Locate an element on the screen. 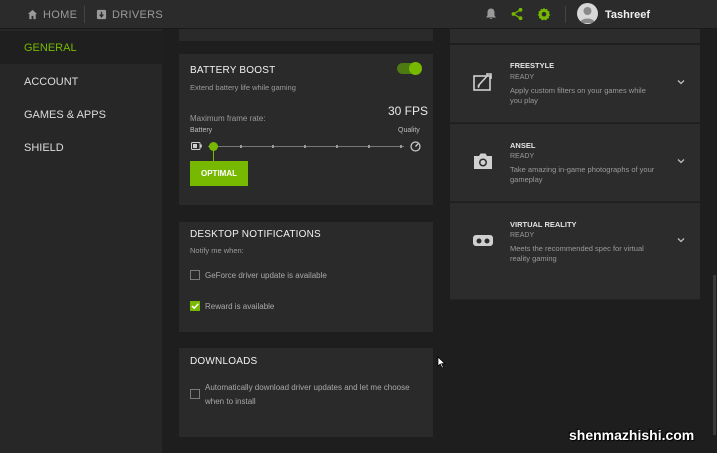 The image size is (717, 453). slider-thumb-stem is located at coordinates (213, 155).